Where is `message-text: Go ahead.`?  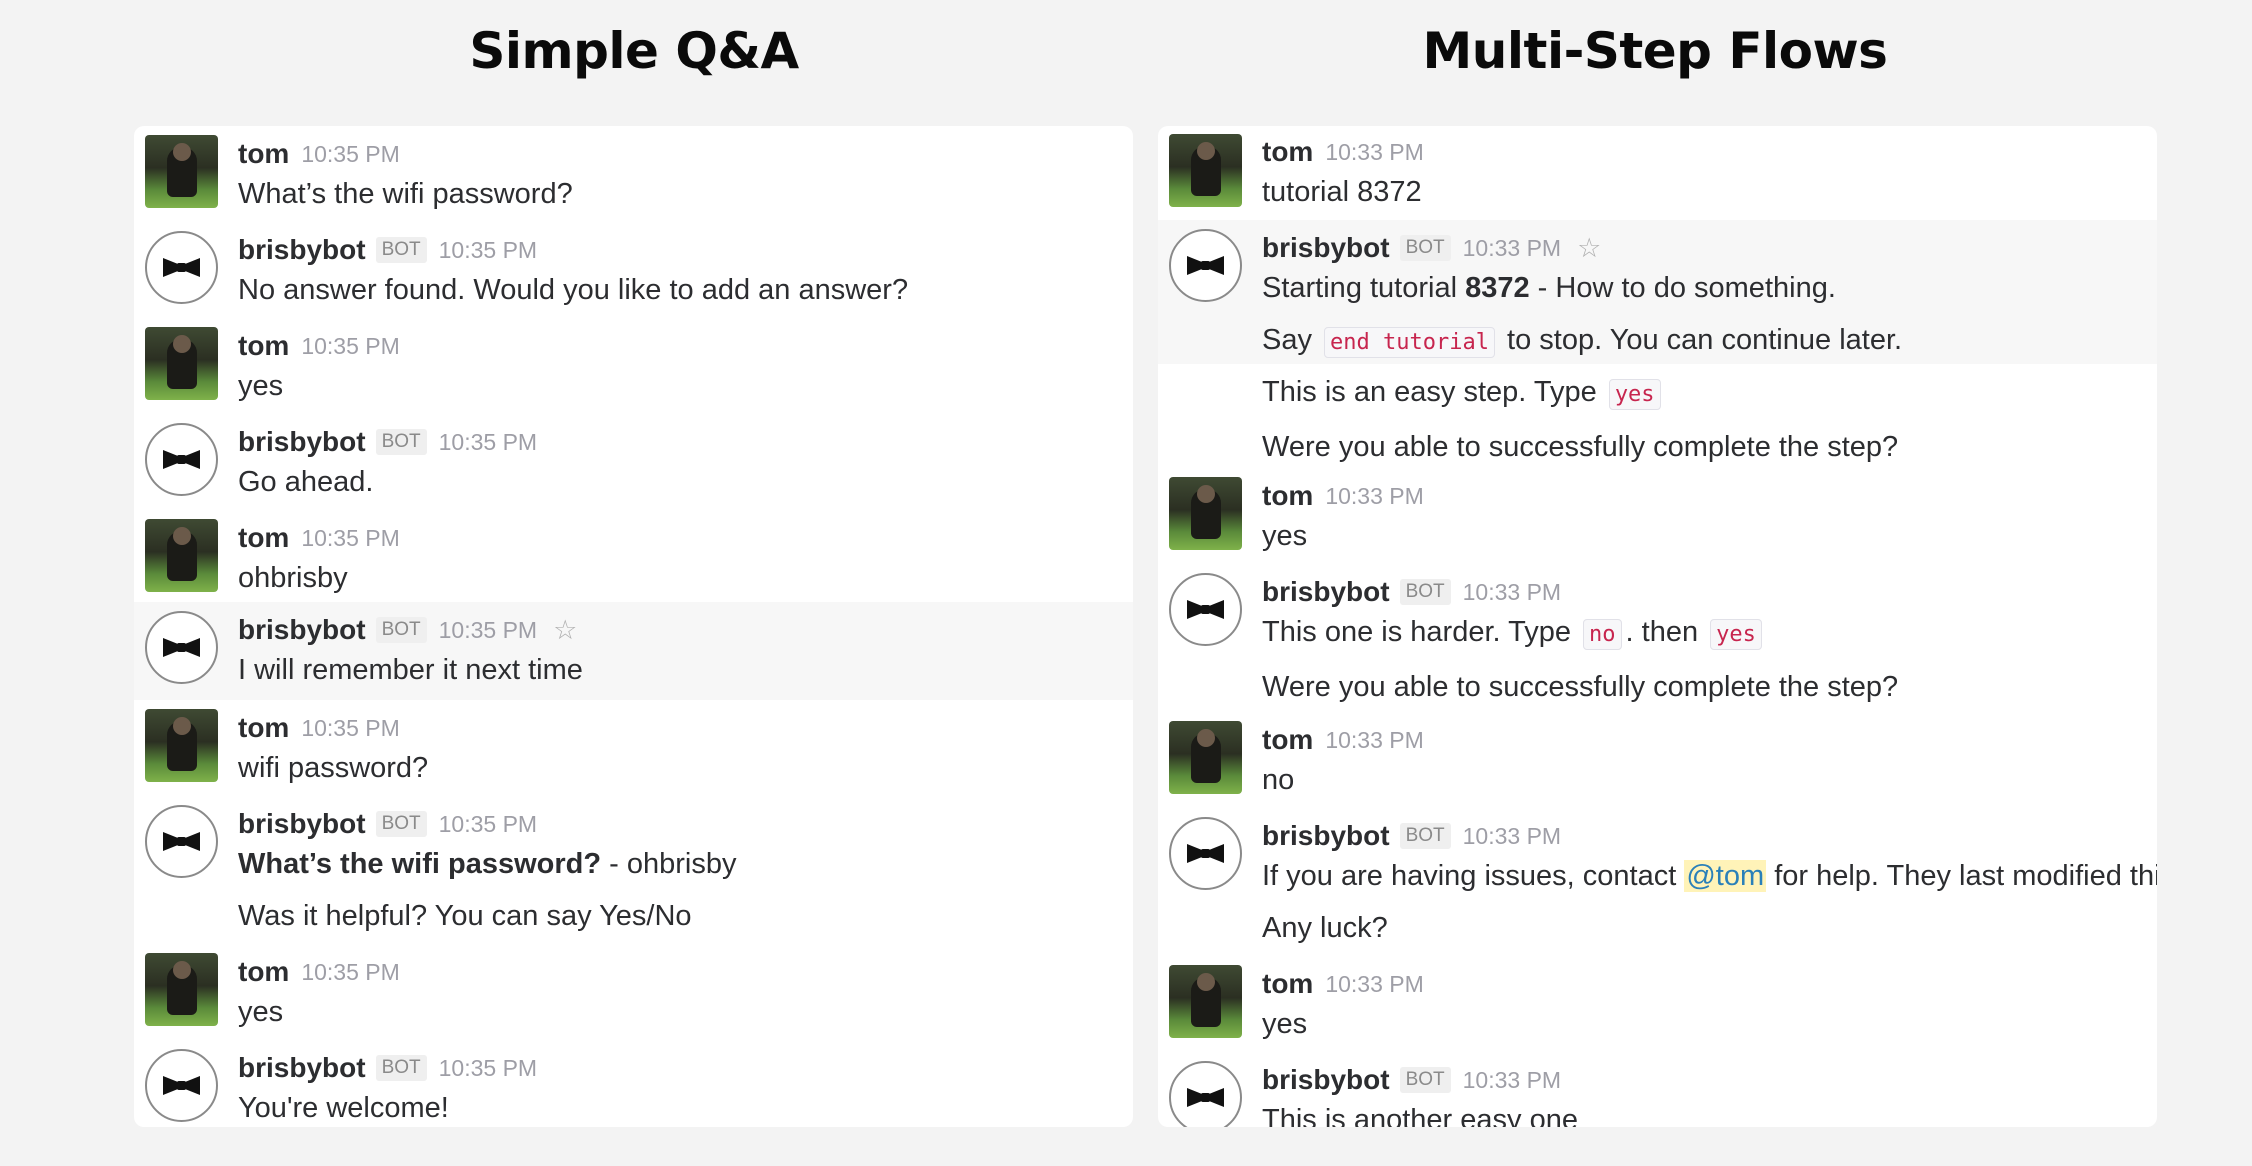 message-text: Go ahead. is located at coordinates (306, 482).